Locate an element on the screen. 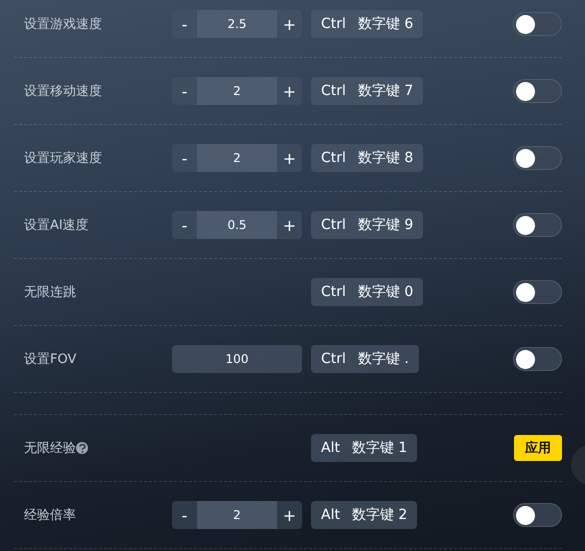  hotkey-label: Ctrl 数字键 . is located at coordinates (365, 359).